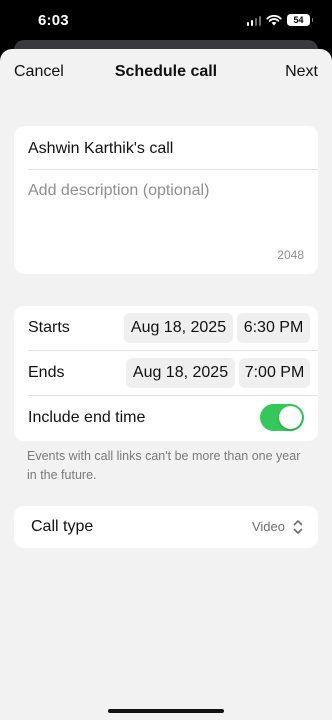  What do you see at coordinates (46, 372) in the screenshot?
I see `ends-label: Ends` at bounding box center [46, 372].